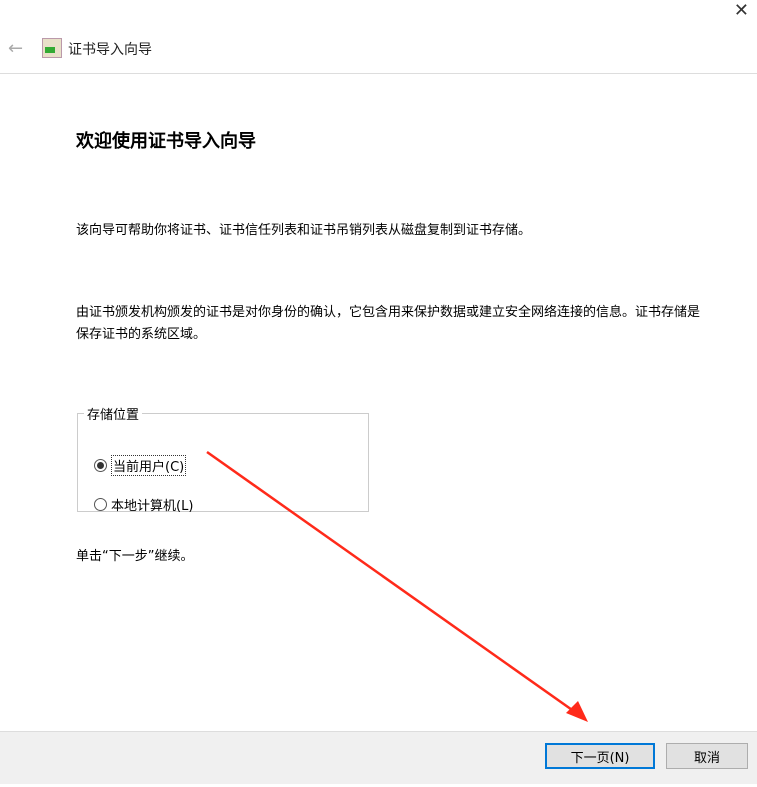  I want to click on radio-current-user: 当前用户(C), so click(140, 465).